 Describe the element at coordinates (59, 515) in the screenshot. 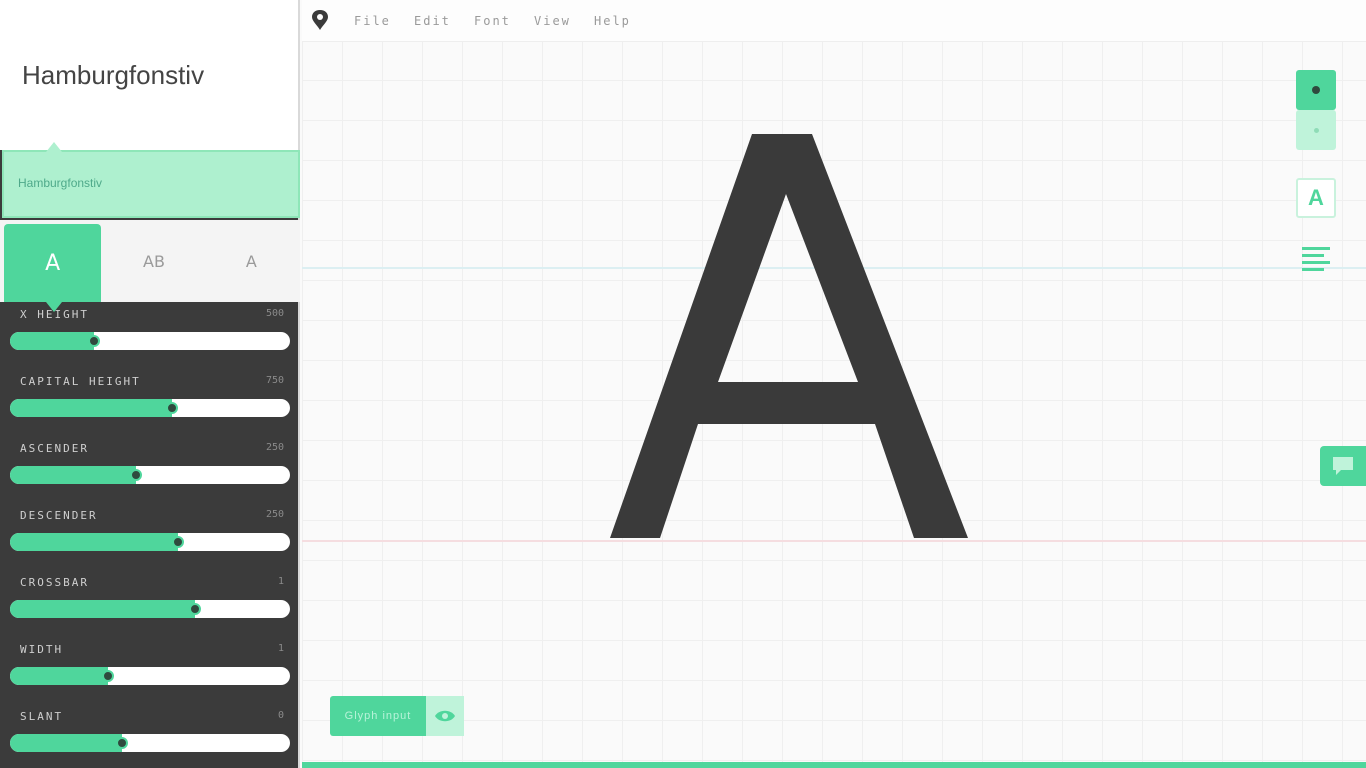

I see `slider-label: DESCENDER` at that location.